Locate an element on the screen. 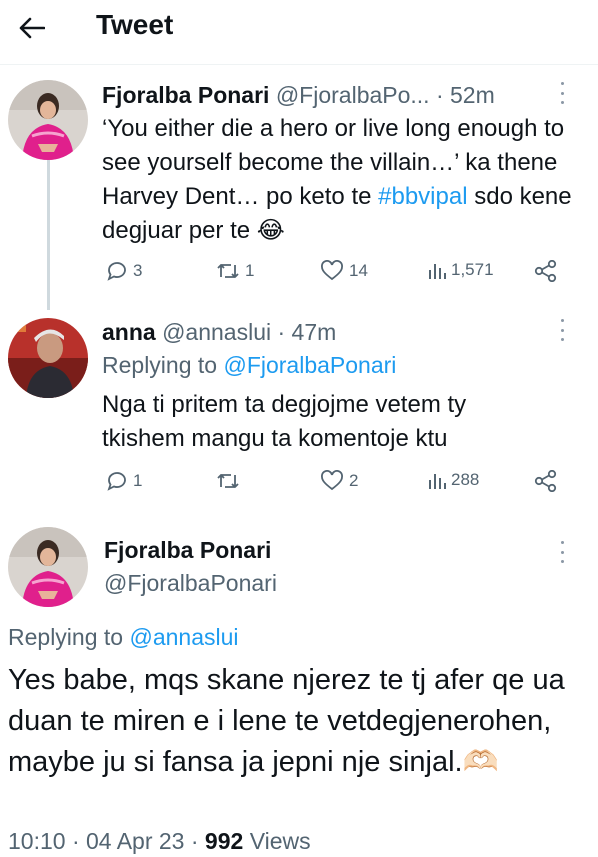 The height and width of the screenshot is (857, 598). views-button: 288 is located at coordinates (453, 480).